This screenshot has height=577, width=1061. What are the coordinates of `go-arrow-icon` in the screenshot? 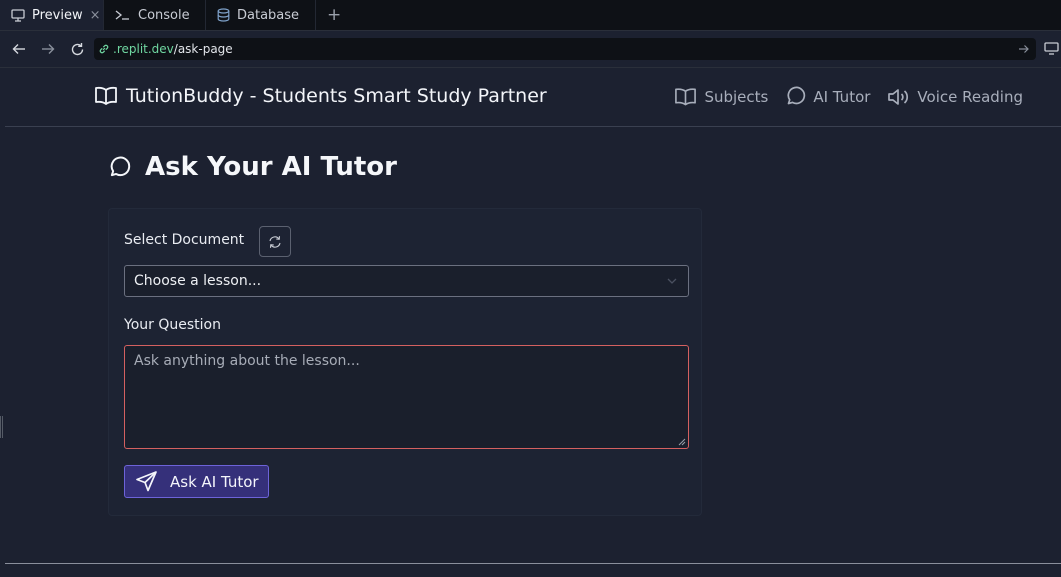 It's located at (1024, 49).